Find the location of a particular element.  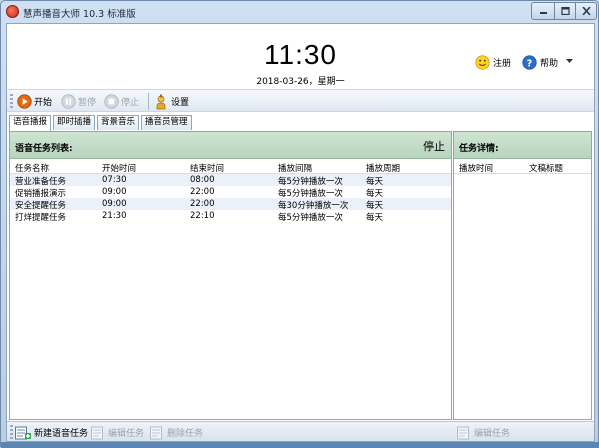

maximize-button is located at coordinates (565, 11).